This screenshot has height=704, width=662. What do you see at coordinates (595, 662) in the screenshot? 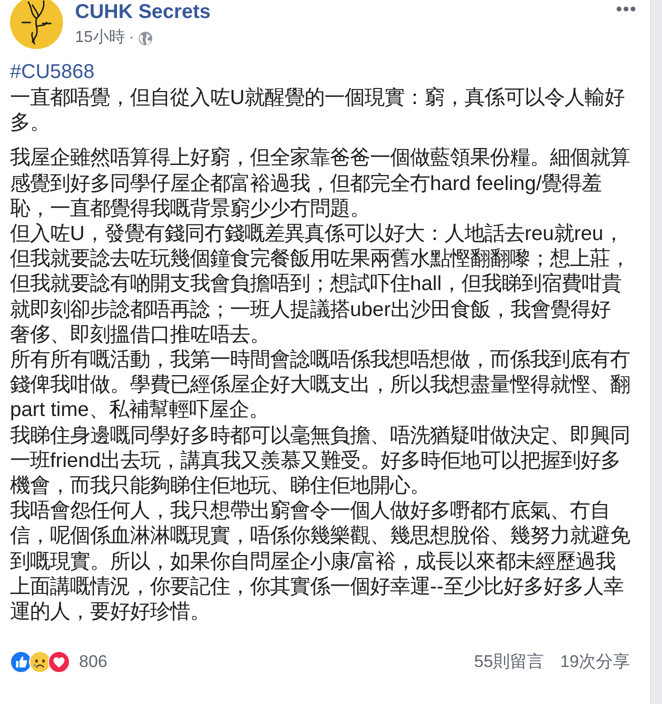
I see `shares-count-link: 19次分享` at bounding box center [595, 662].